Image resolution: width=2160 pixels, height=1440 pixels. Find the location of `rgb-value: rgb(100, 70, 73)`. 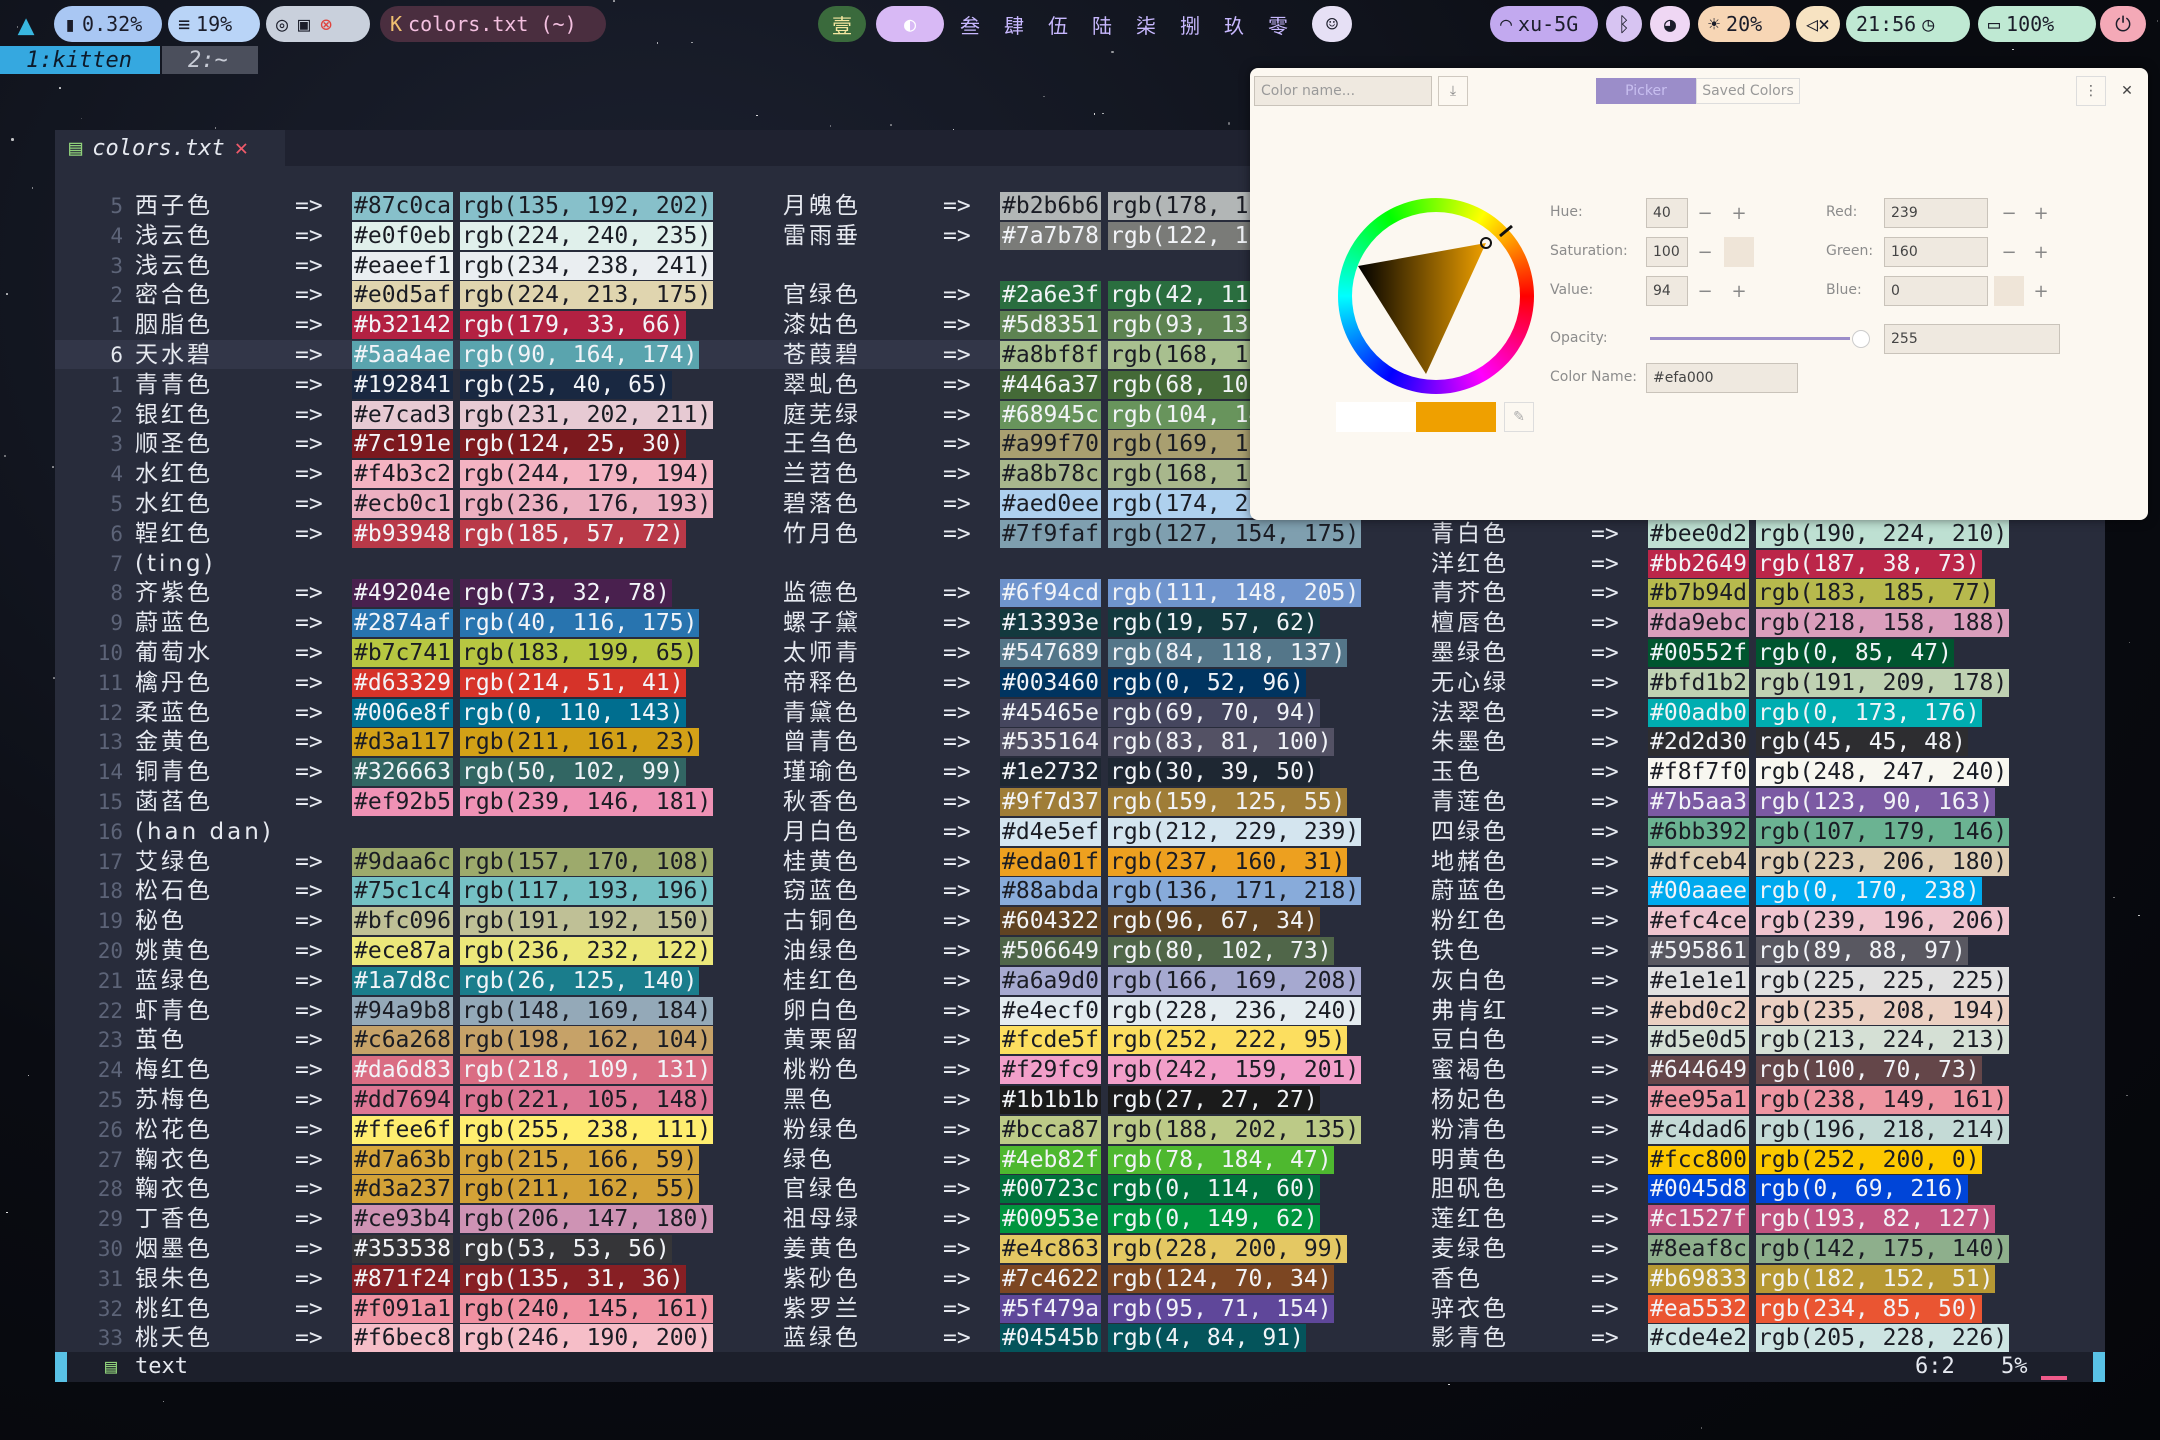

rgb-value: rgb(100, 70, 73) is located at coordinates (1869, 1070).